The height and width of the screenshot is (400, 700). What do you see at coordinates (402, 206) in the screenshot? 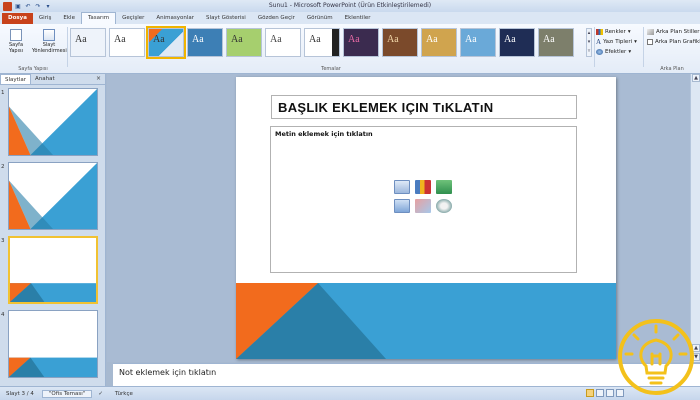
I see `insert-picture-icon` at bounding box center [402, 206].